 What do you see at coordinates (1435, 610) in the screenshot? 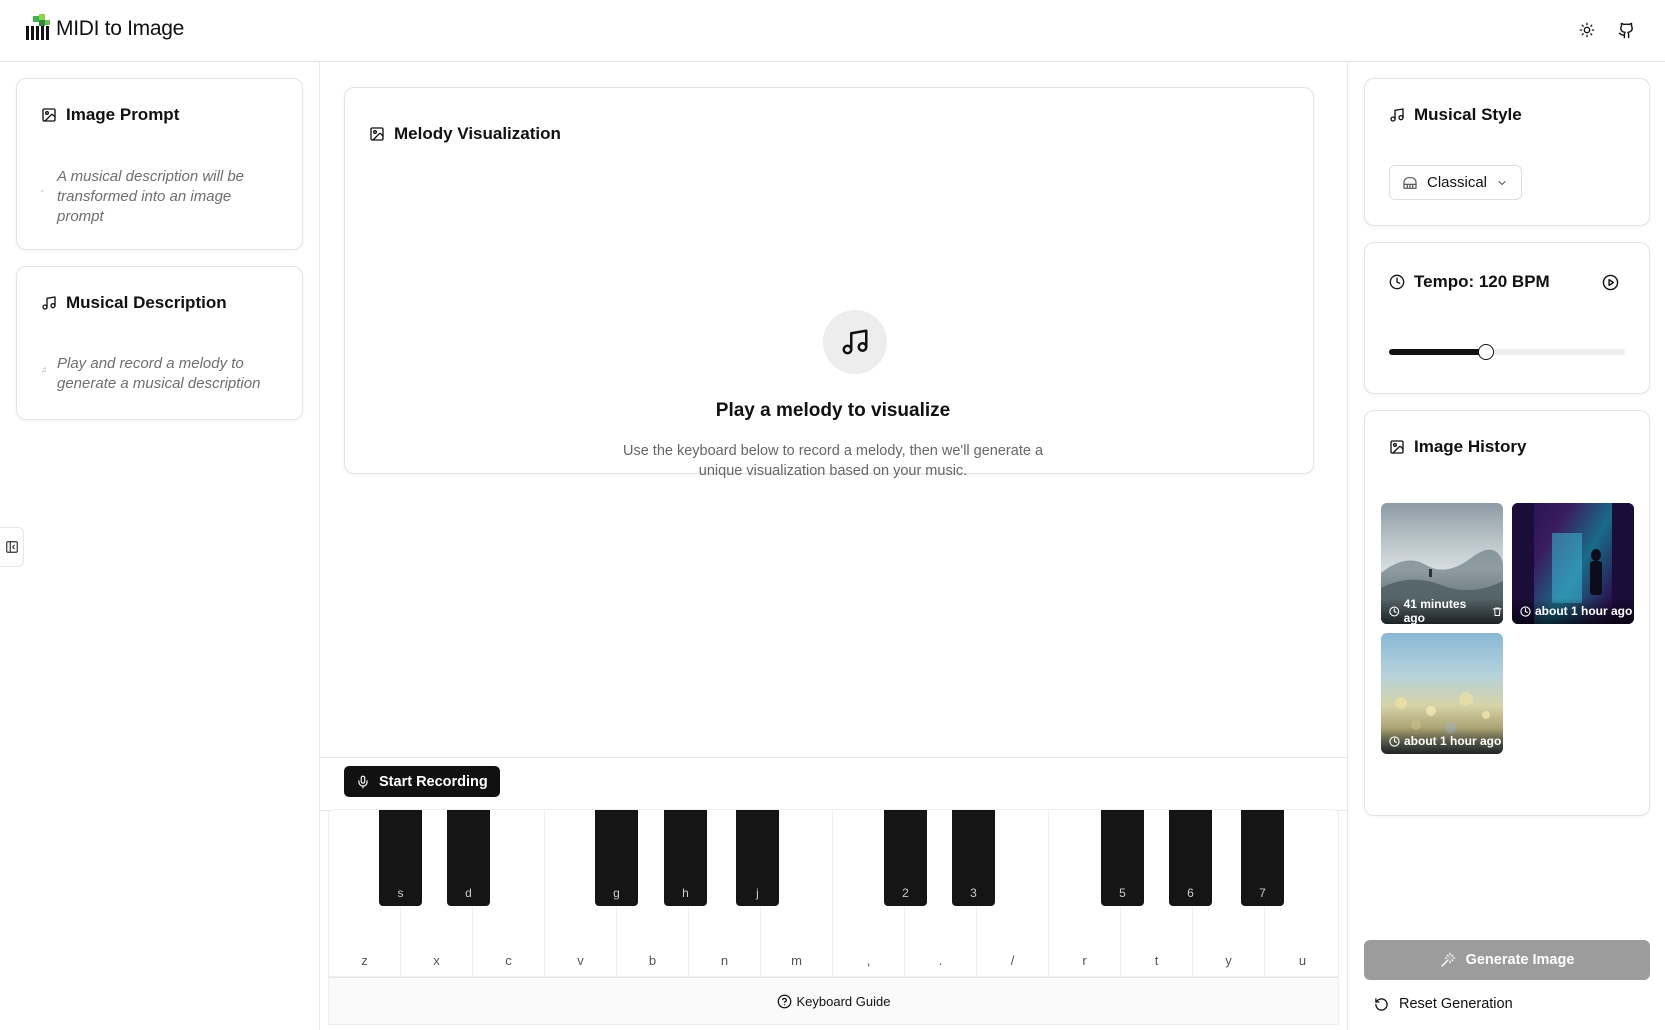
I see `history-time: 41 minutes ago` at bounding box center [1435, 610].